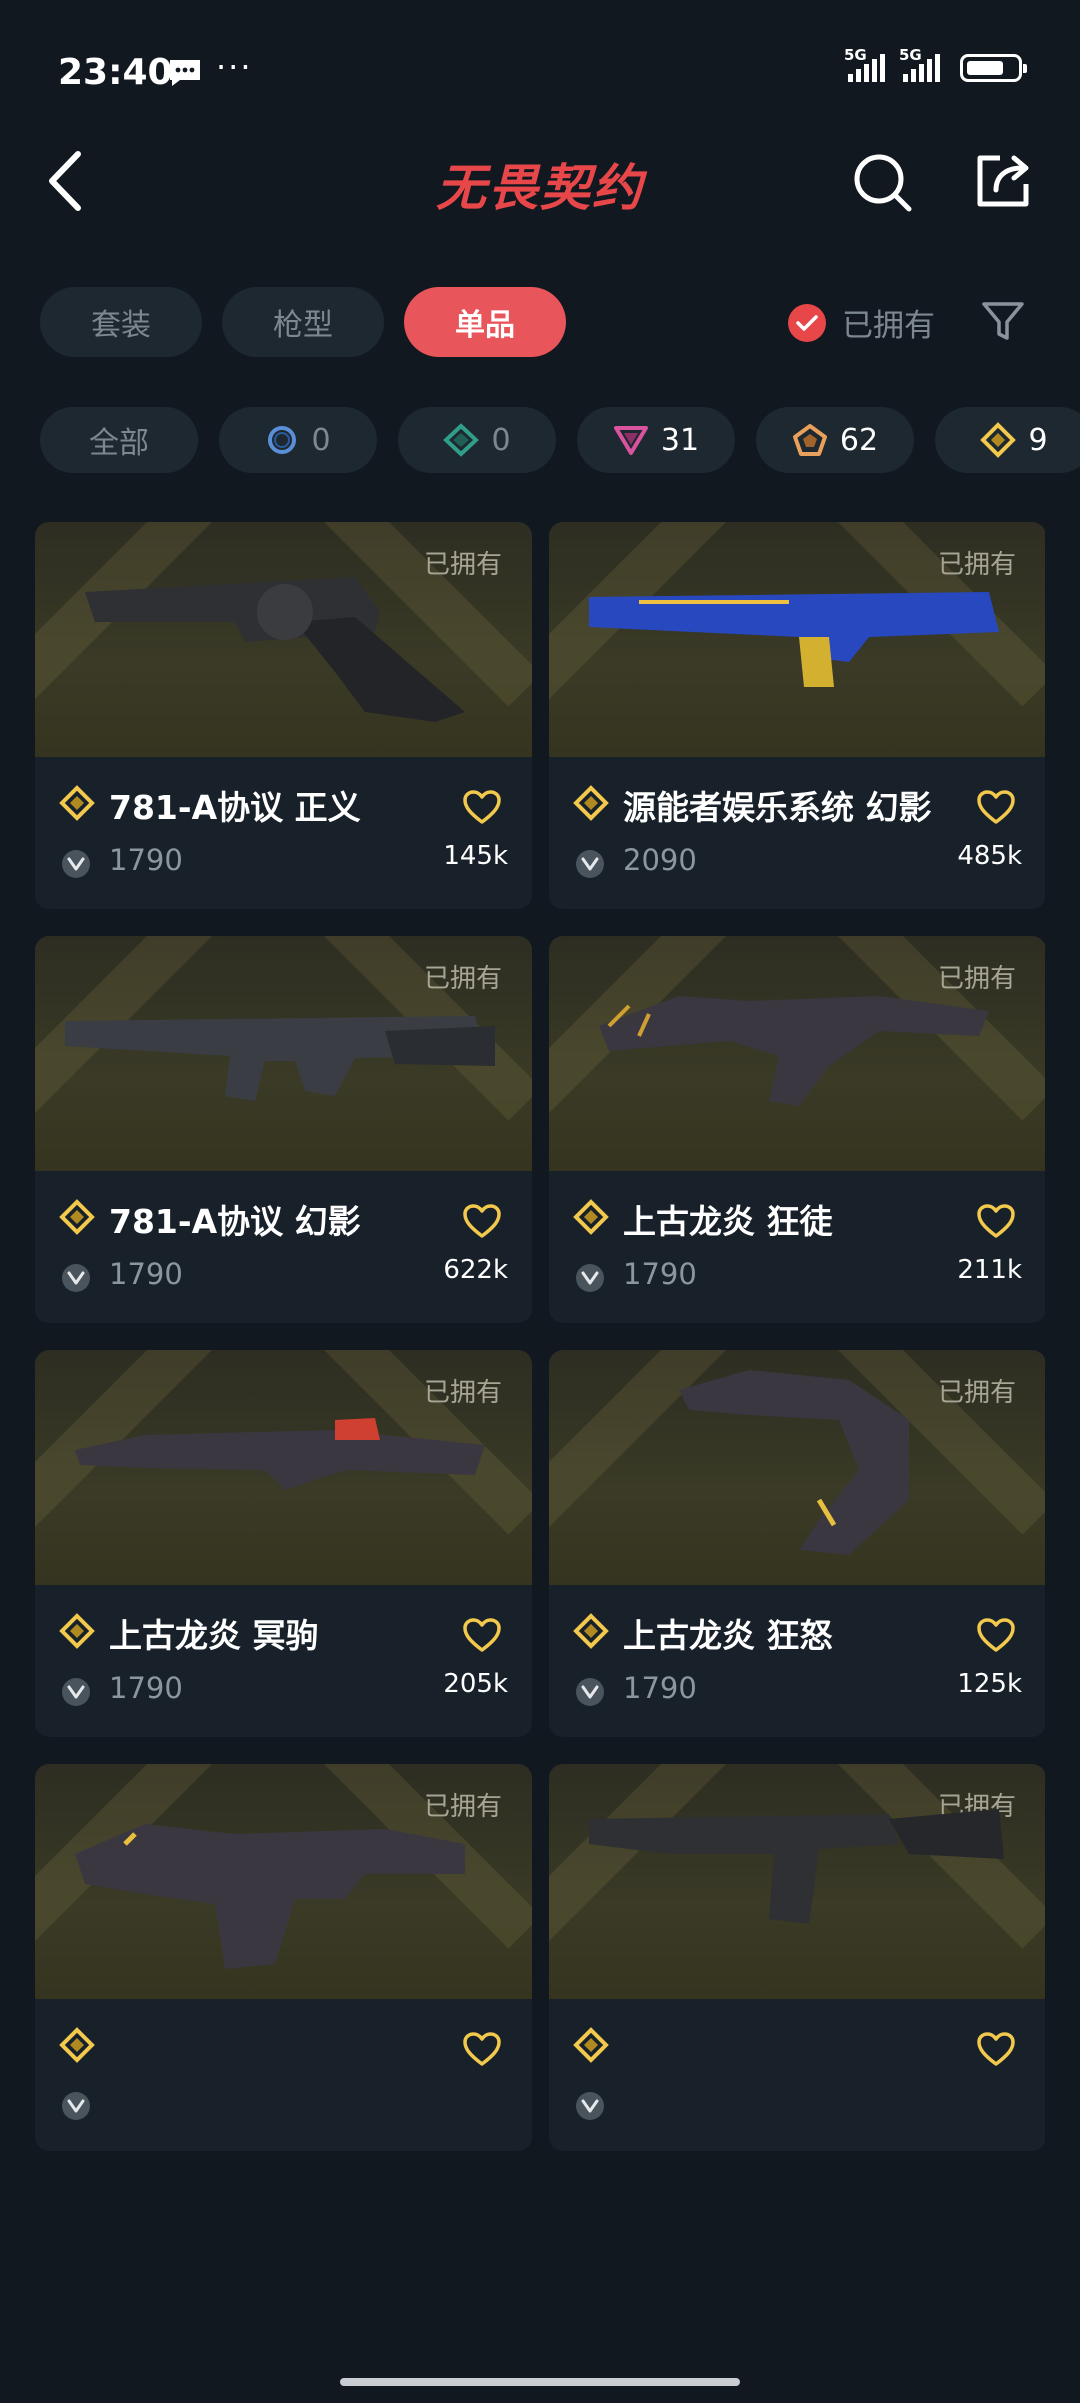  Describe the element at coordinates (989, 1270) in the screenshot. I see `like-count: 211k` at that location.